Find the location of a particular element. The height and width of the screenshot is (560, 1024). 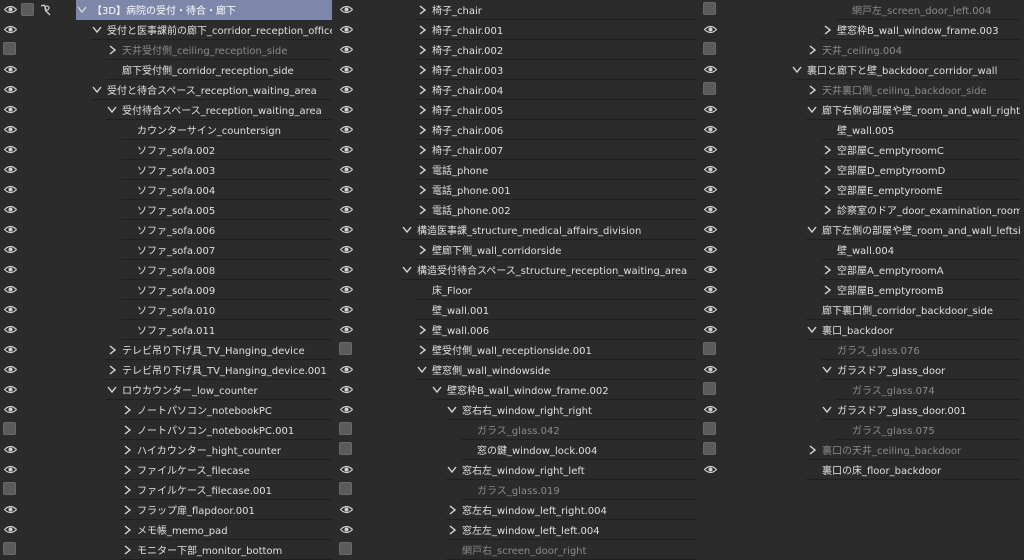

layer-name-cell: ファイルケース_filecase.001 is located at coordinates (226, 490).